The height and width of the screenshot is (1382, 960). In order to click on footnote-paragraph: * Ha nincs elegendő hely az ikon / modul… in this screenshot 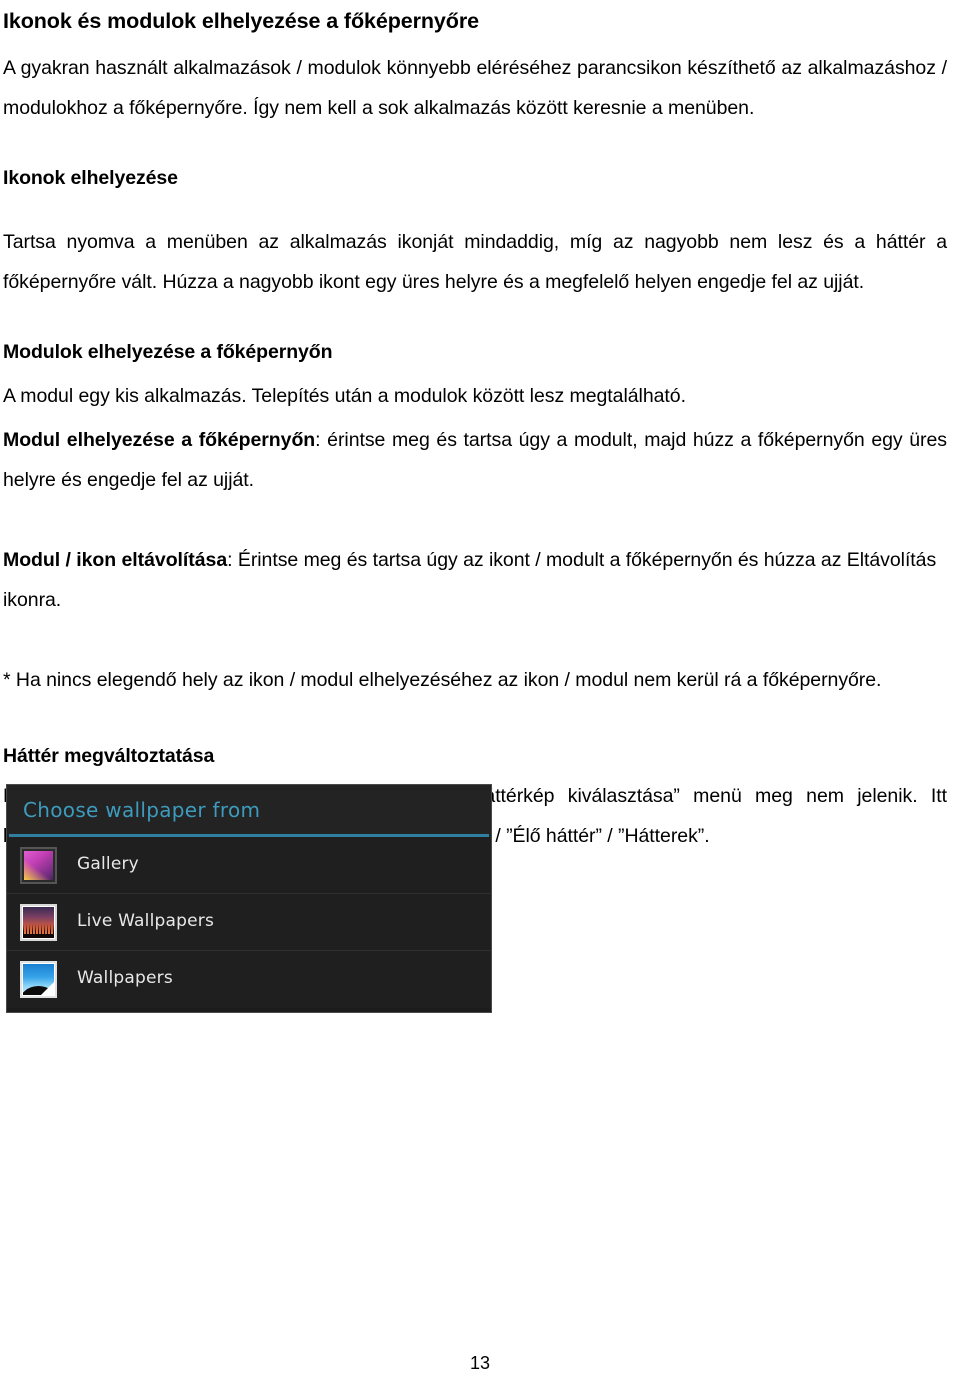, I will do `click(442, 680)`.